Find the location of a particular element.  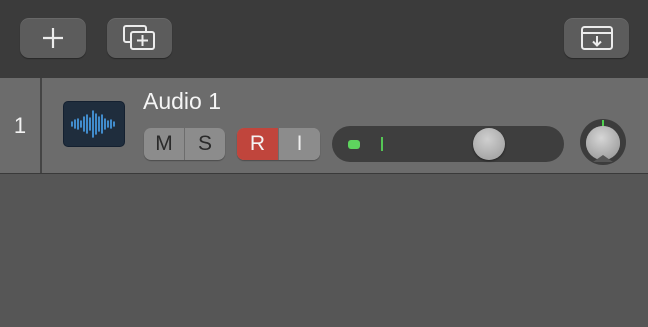

mute-button: M is located at coordinates (164, 144).